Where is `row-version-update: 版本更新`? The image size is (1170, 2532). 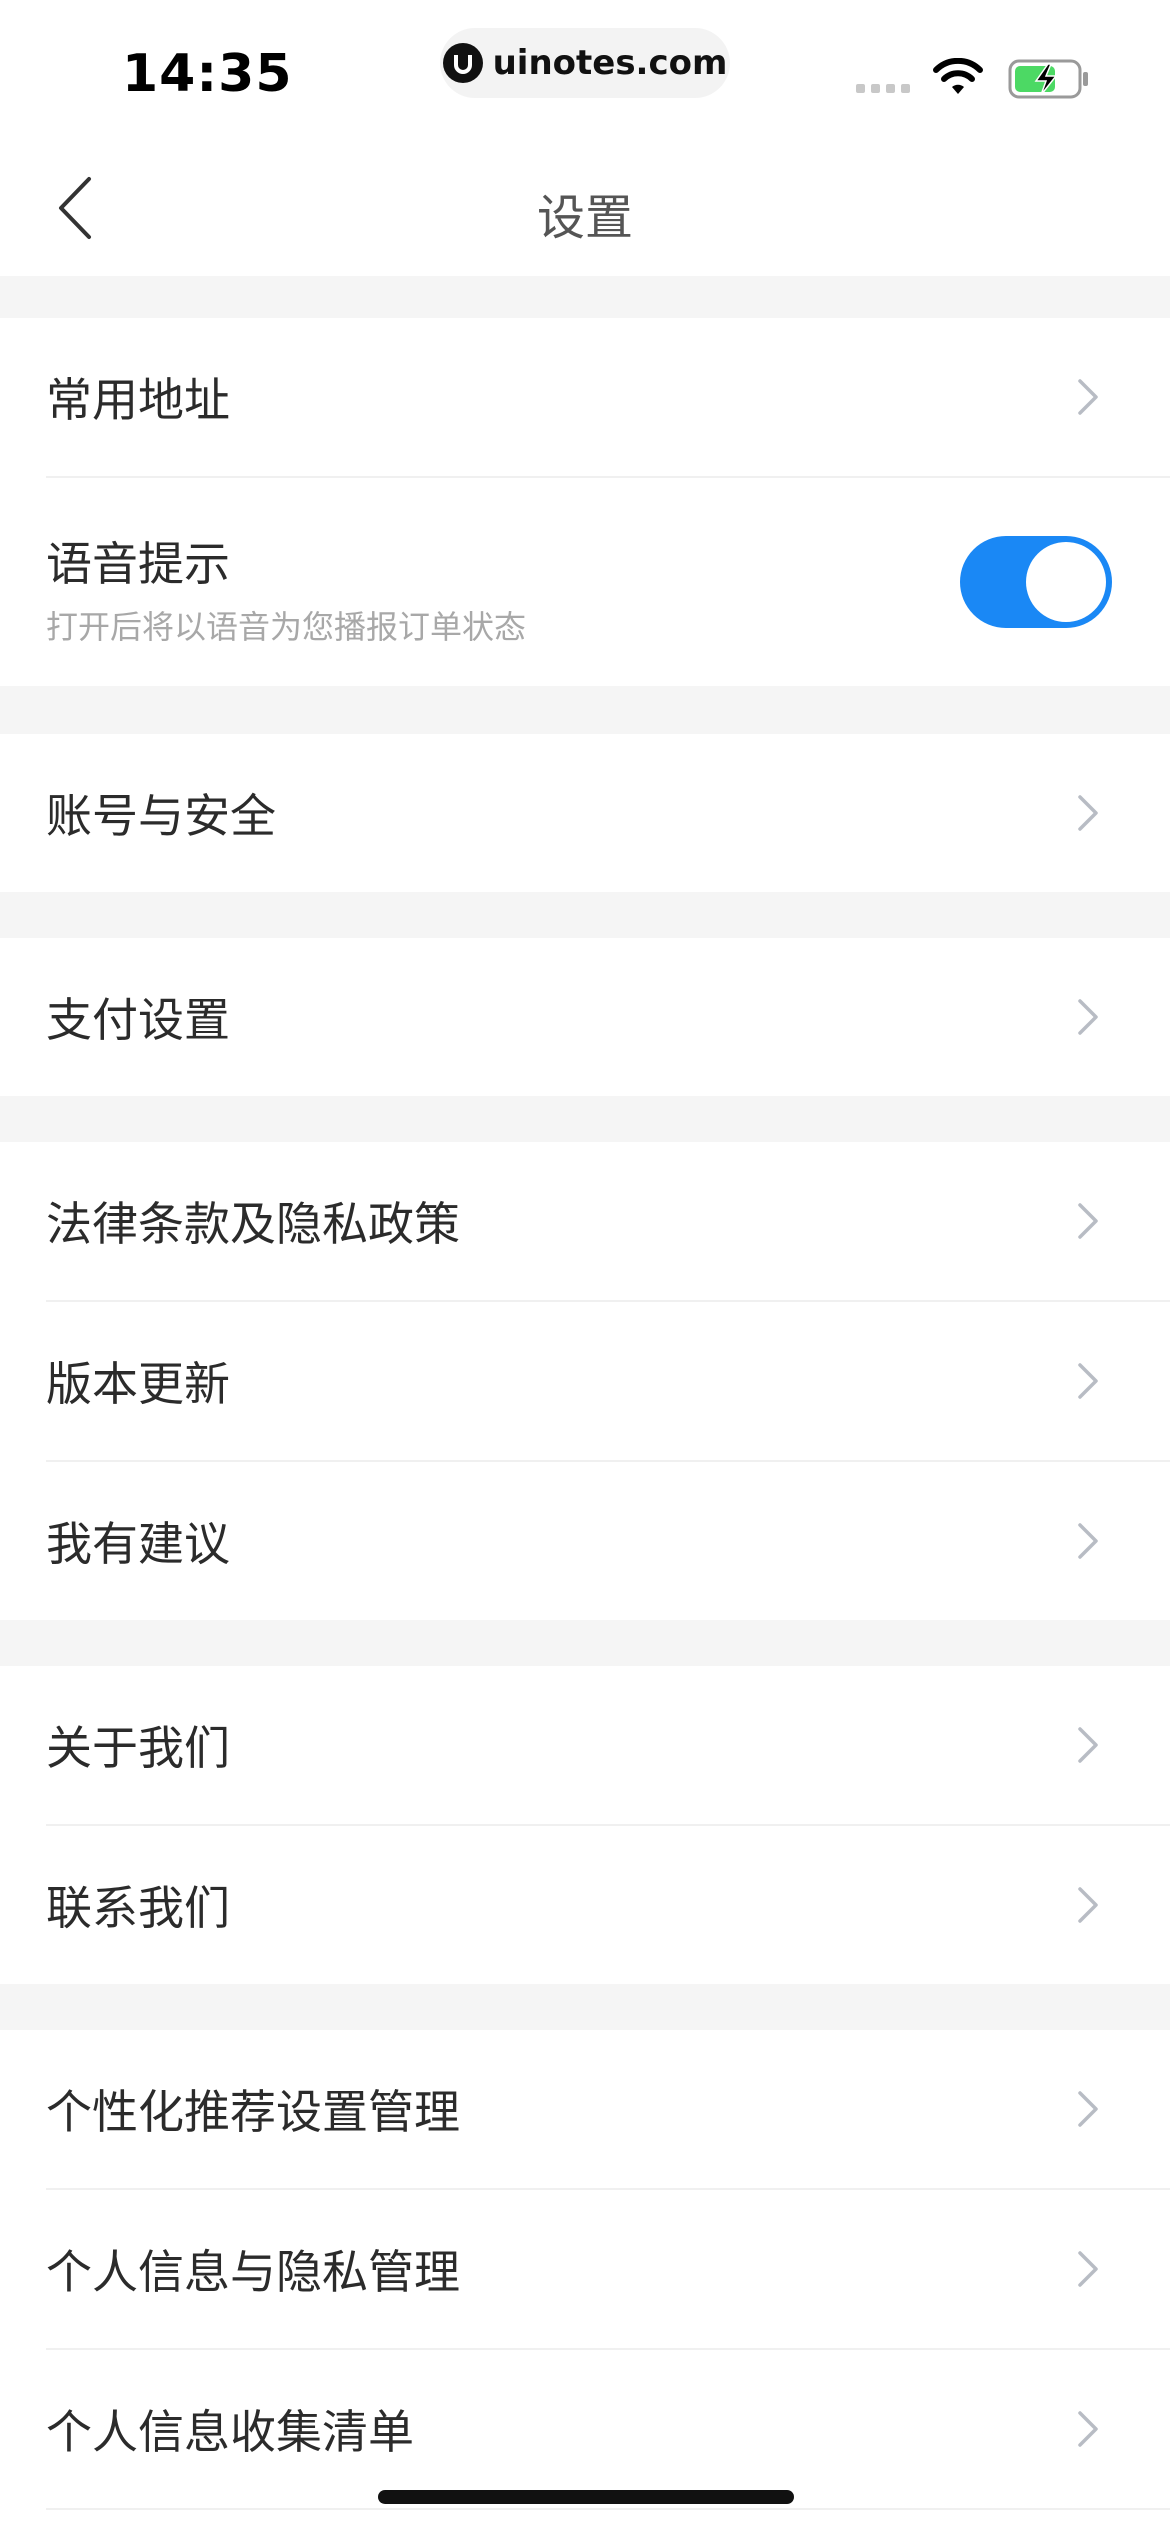
row-version-update: 版本更新 is located at coordinates (585, 1381).